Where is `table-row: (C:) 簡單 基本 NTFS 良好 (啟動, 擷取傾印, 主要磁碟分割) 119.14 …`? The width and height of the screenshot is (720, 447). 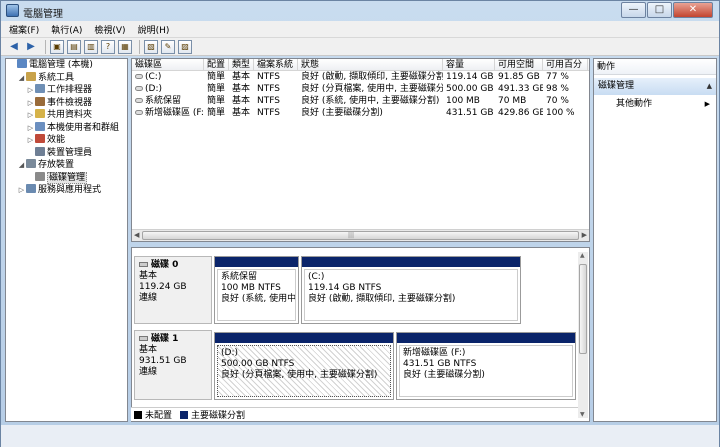
table-row: (C:) 簡單 基本 NTFS 良好 (啟動, 擷取傾印, 主要磁碟分割) 119.14 … is located at coordinates (360, 77).